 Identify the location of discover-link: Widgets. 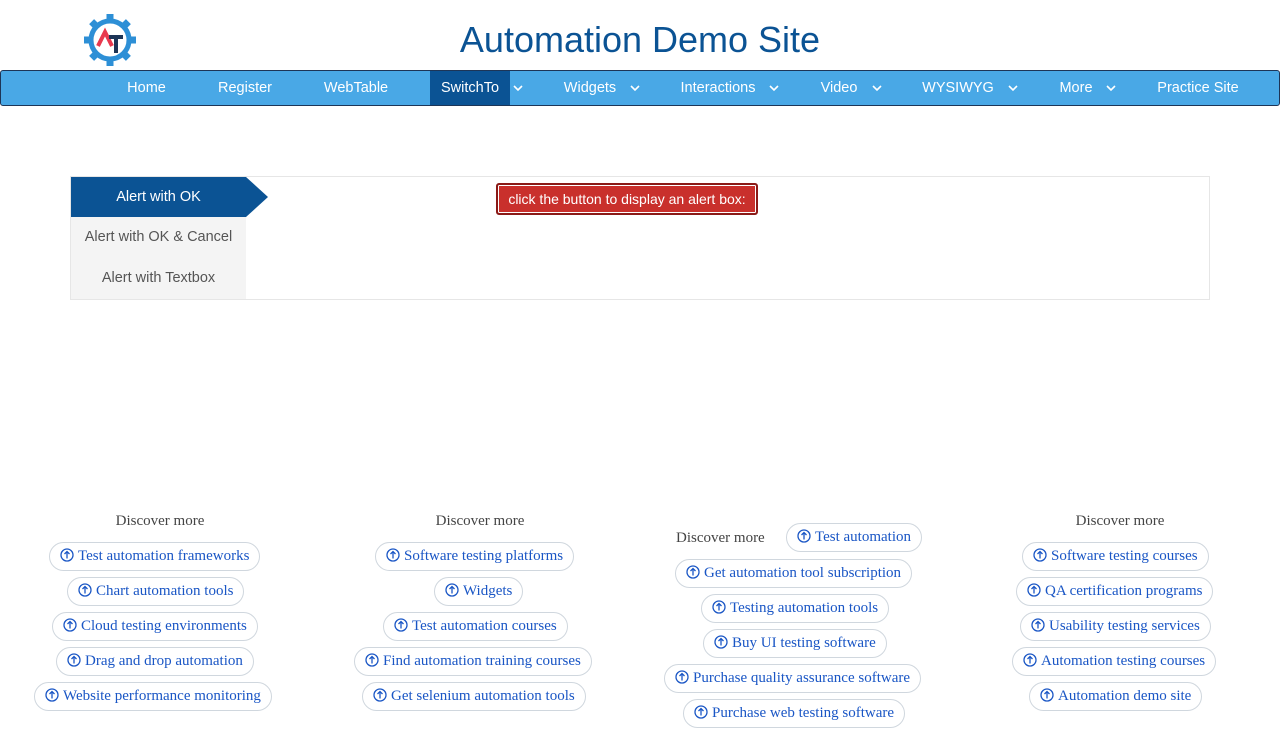
(479, 591).